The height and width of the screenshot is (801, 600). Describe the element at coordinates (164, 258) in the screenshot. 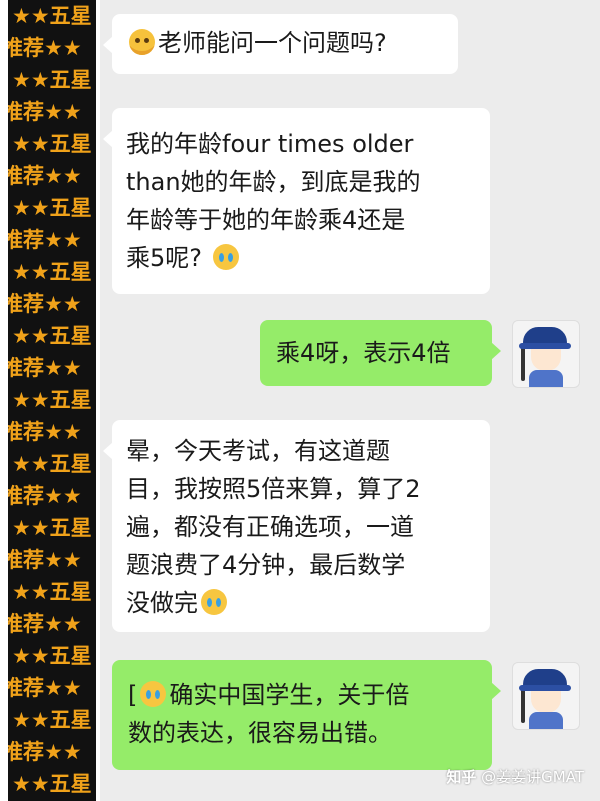

I see `message-line: 乘5呢?` at that location.